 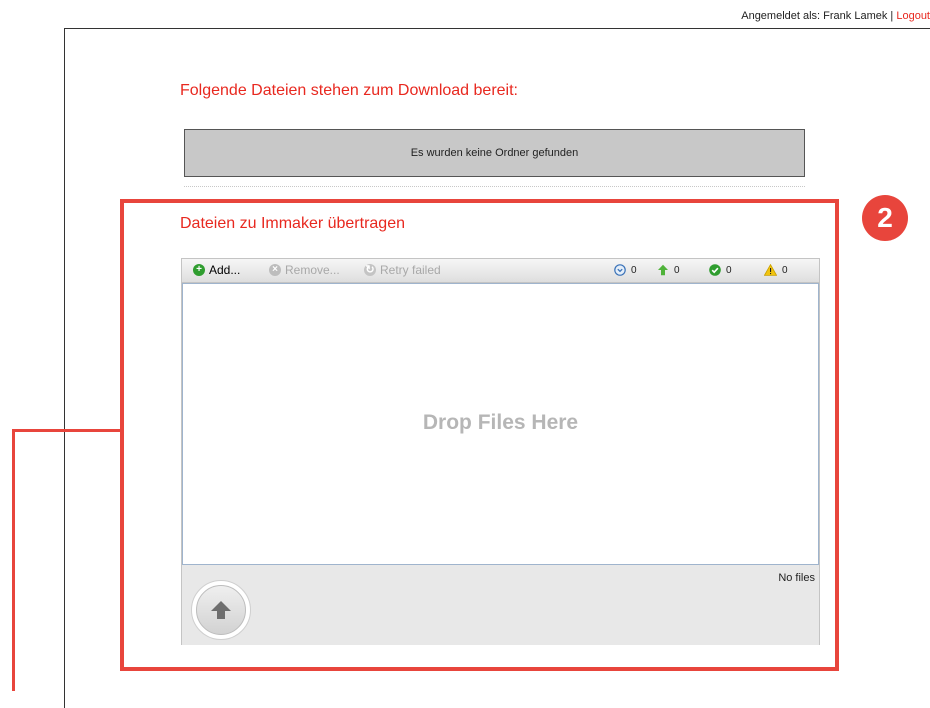 I want to click on step-badge: 2, so click(x=885, y=218).